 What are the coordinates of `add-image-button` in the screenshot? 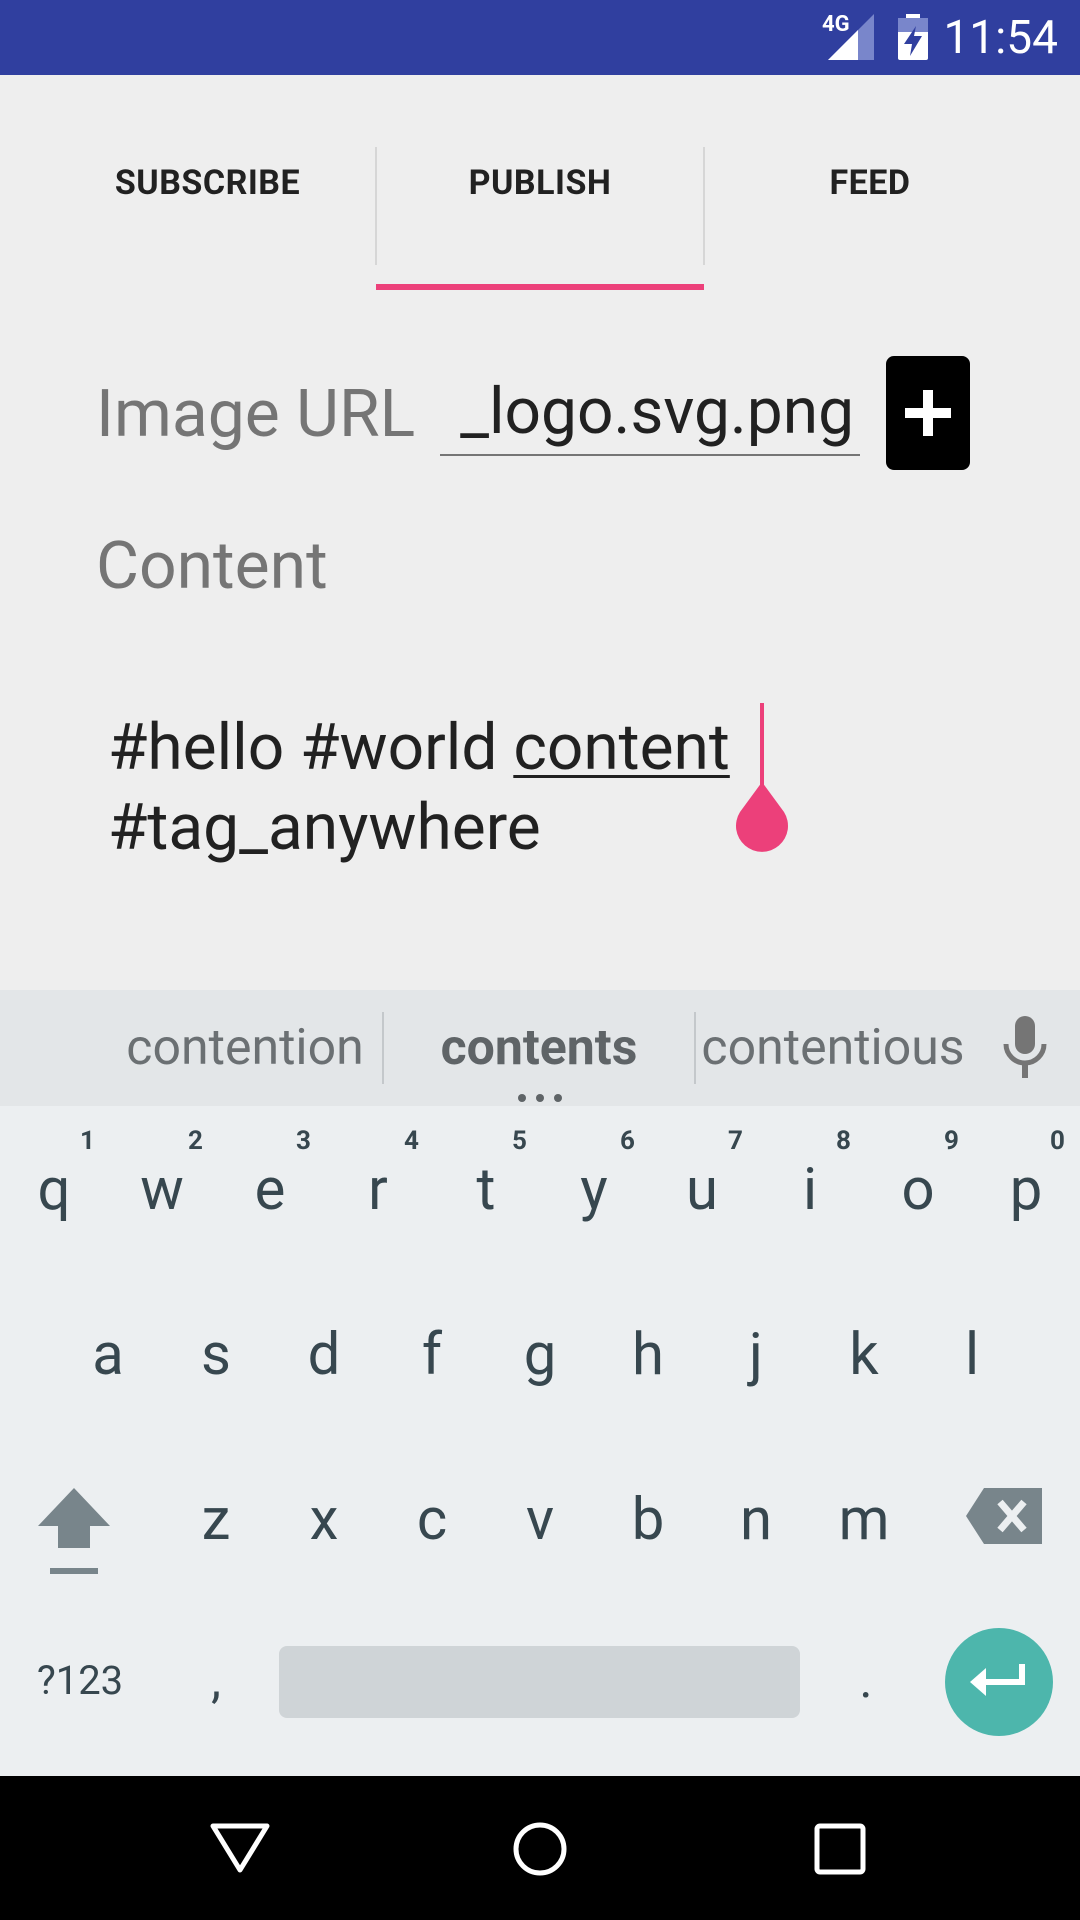 It's located at (928, 413).